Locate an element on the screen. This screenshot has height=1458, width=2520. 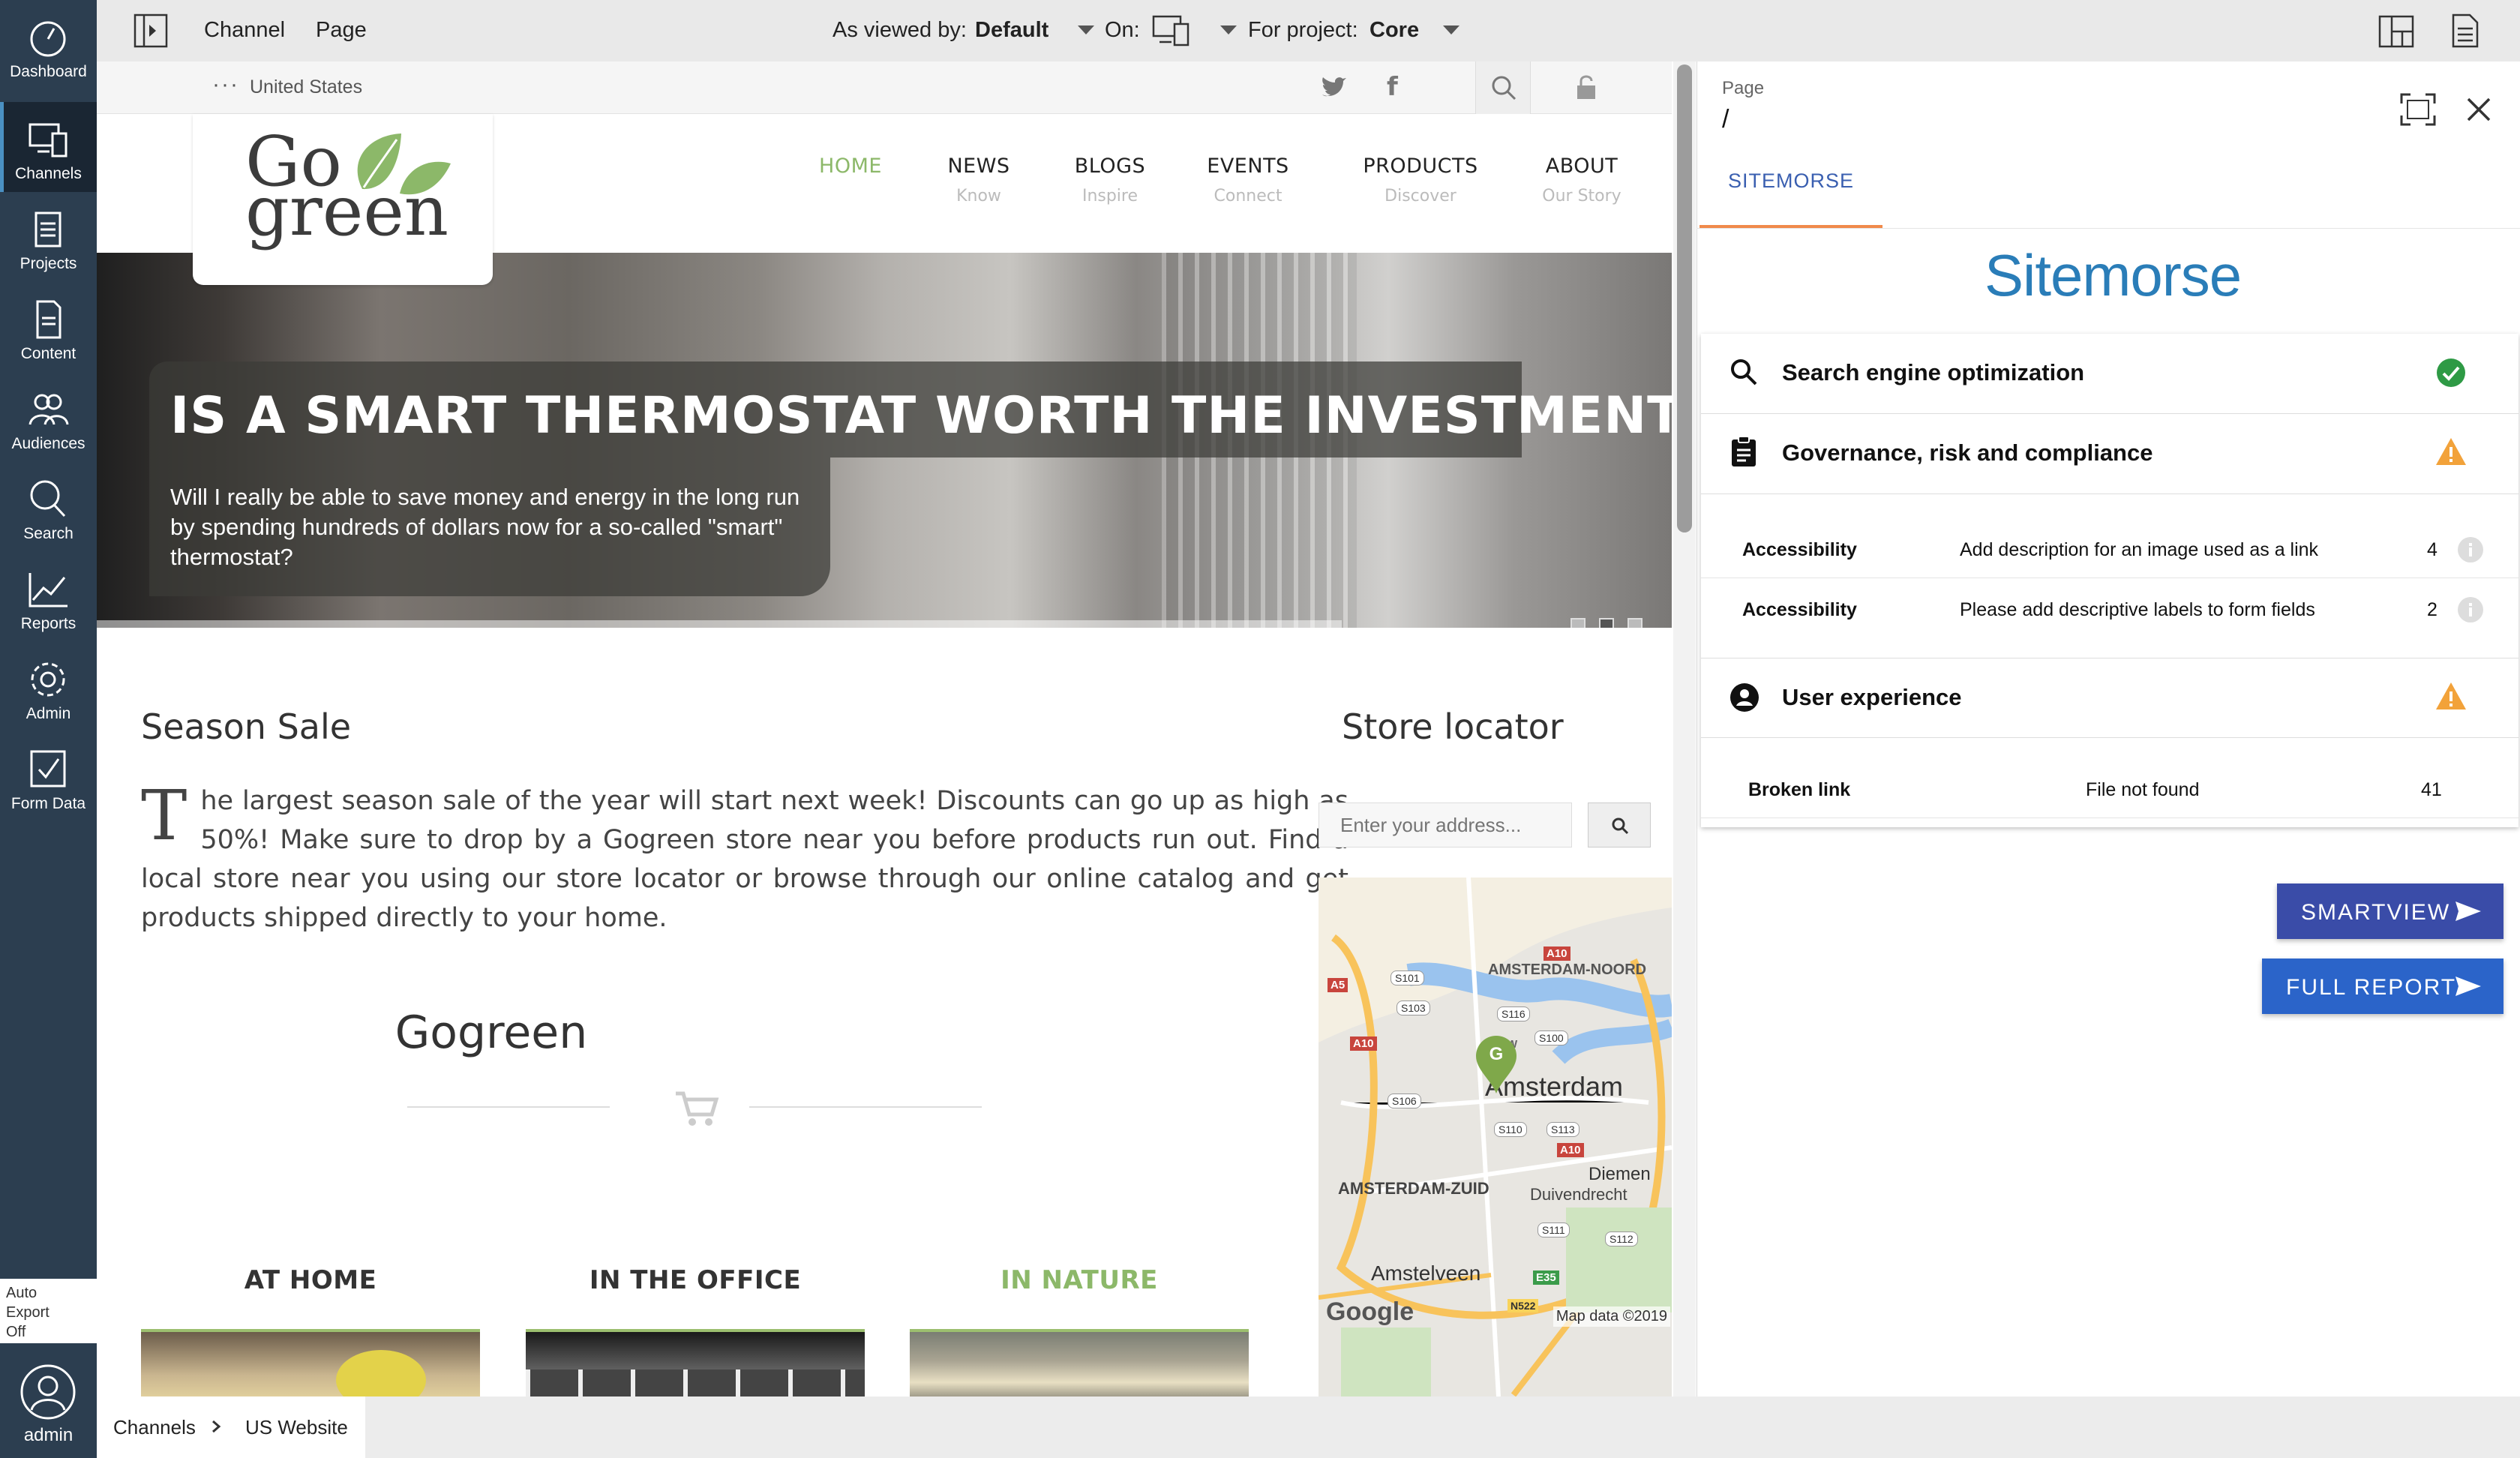
dashboard-icon is located at coordinates (48, 39).